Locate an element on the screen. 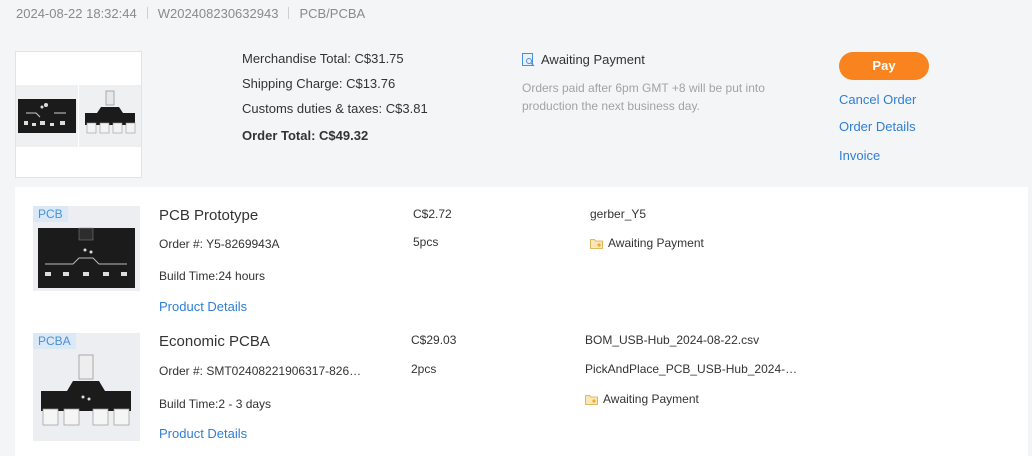 The height and width of the screenshot is (456, 1032). invoice-link: Invoice is located at coordinates (859, 155).